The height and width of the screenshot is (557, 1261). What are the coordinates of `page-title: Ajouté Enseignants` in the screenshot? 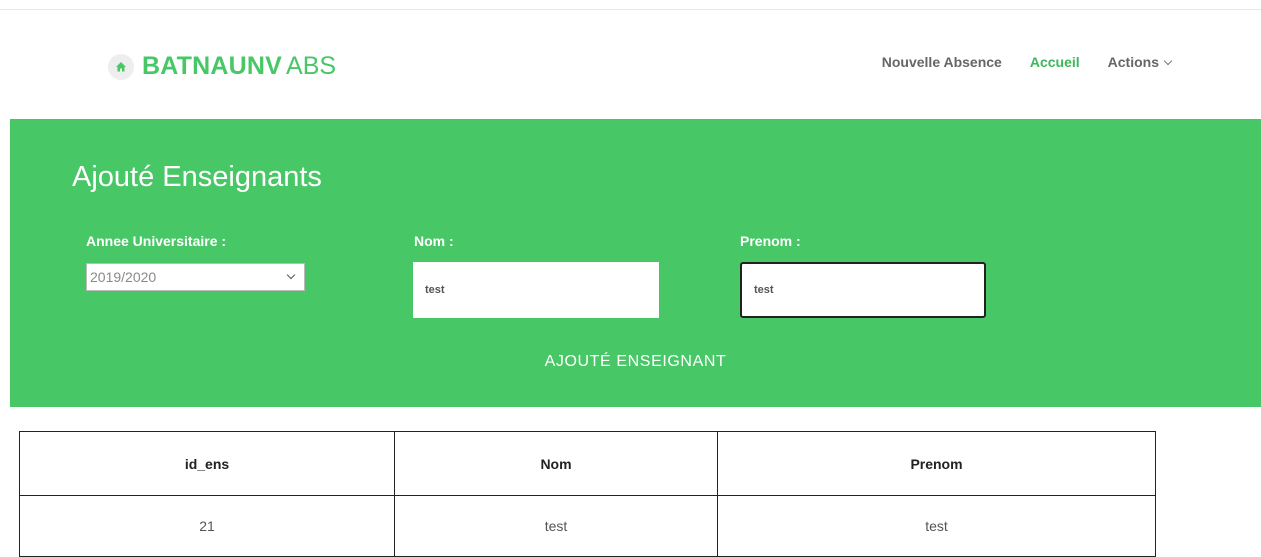 It's located at (197, 177).